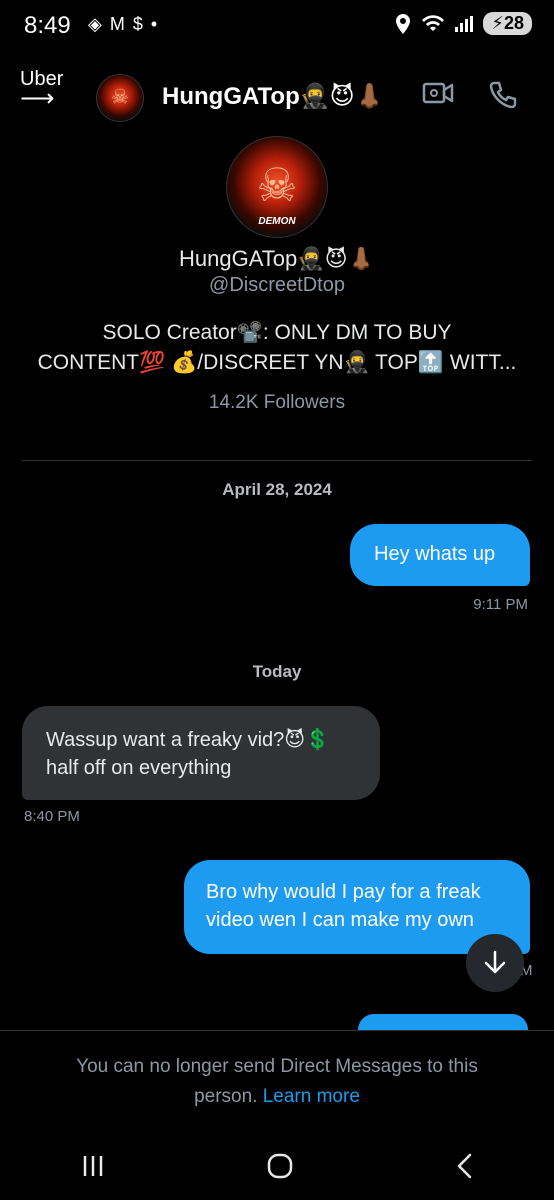  I want to click on video-call-icon, so click(438, 93).